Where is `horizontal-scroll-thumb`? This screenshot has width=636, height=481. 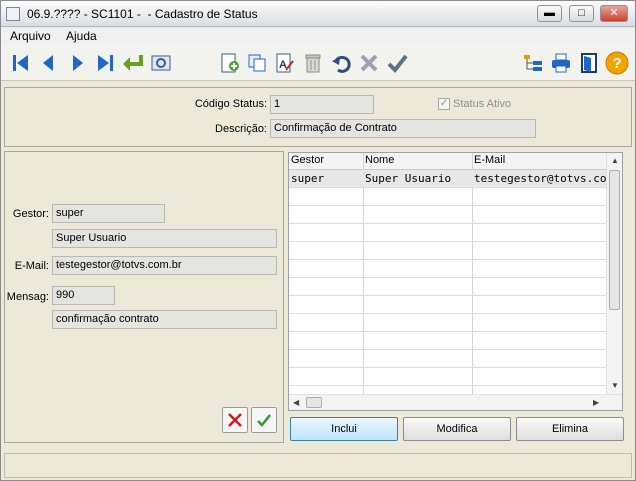
horizontal-scroll-thumb is located at coordinates (314, 402).